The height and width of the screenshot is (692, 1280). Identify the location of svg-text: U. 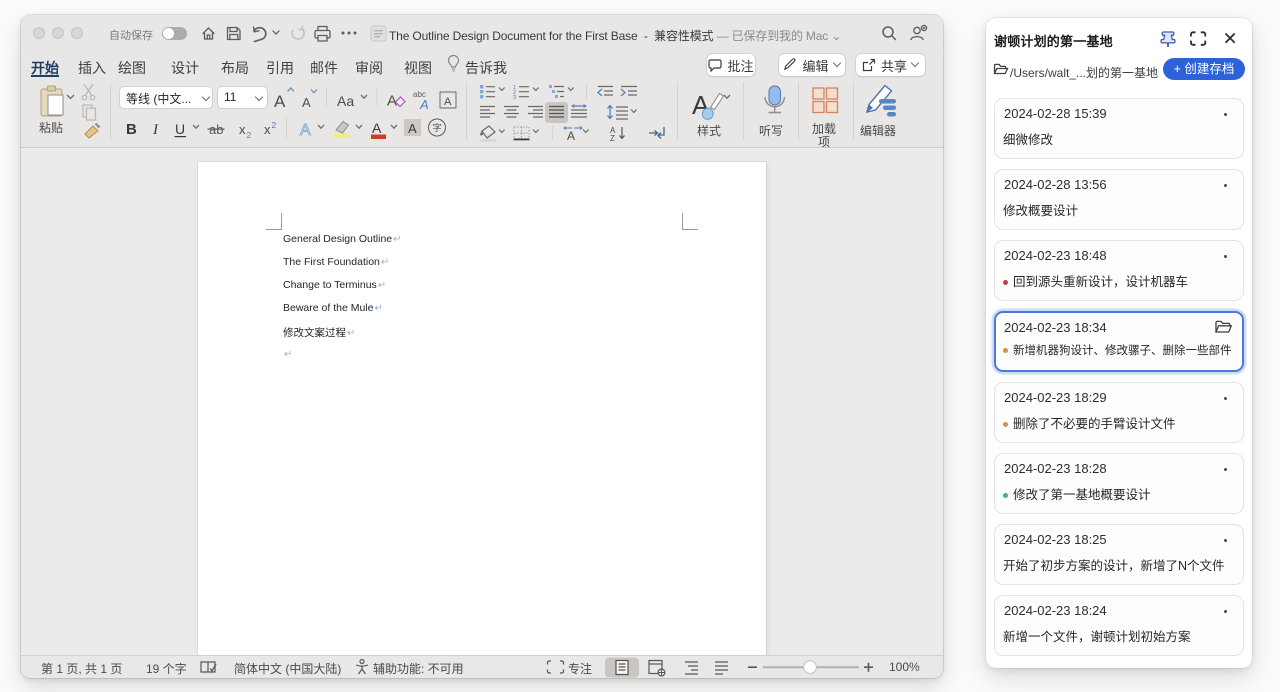
(180, 129).